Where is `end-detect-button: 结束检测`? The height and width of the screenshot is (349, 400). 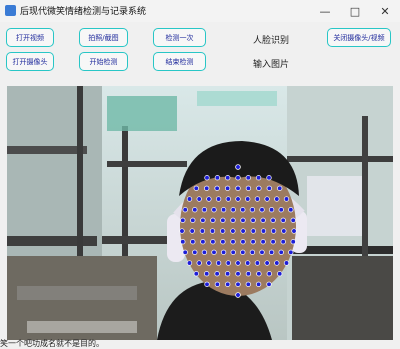 end-detect-button: 结束检测 is located at coordinates (179, 61).